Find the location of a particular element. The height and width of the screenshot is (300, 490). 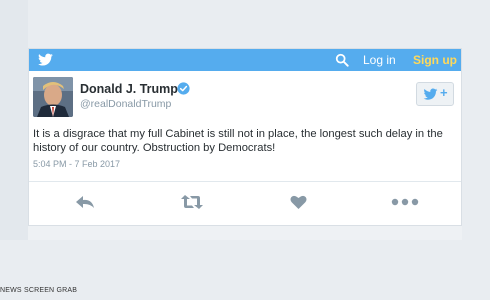

tweet-actions is located at coordinates (245, 201).